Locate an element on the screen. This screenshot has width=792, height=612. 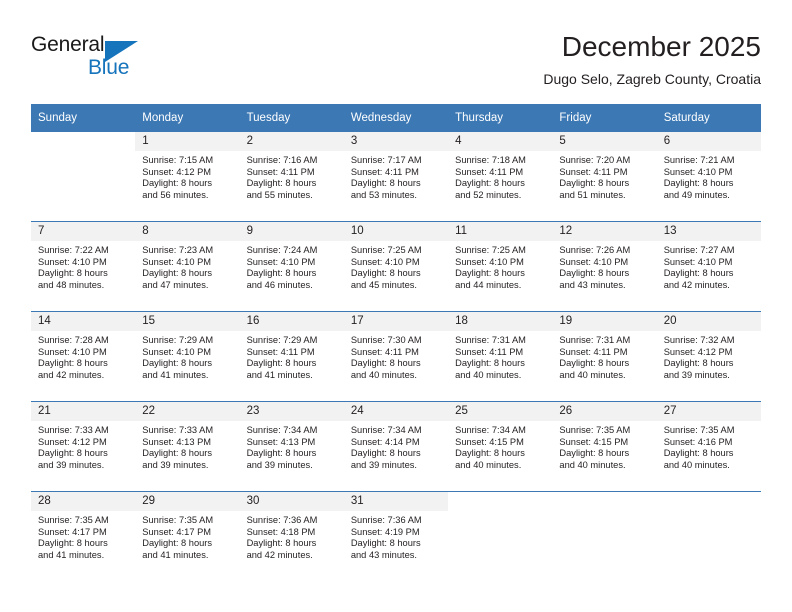
day-number: 16 is located at coordinates (291, 321).